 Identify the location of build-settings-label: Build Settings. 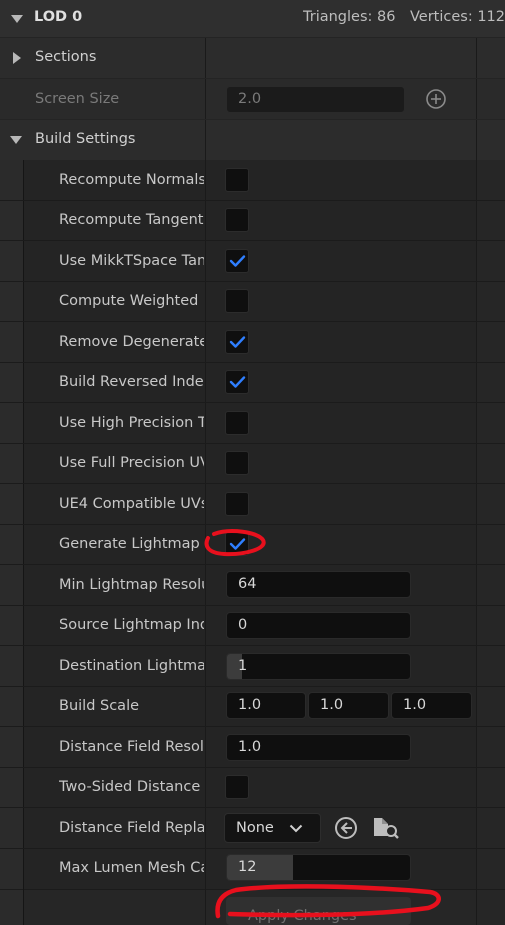
(85, 139).